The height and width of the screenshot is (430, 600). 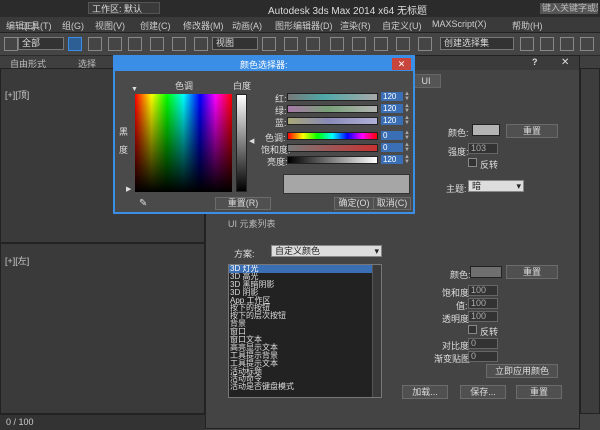 What do you see at coordinates (201, 44) in the screenshot?
I see `scale-icon` at bounding box center [201, 44].